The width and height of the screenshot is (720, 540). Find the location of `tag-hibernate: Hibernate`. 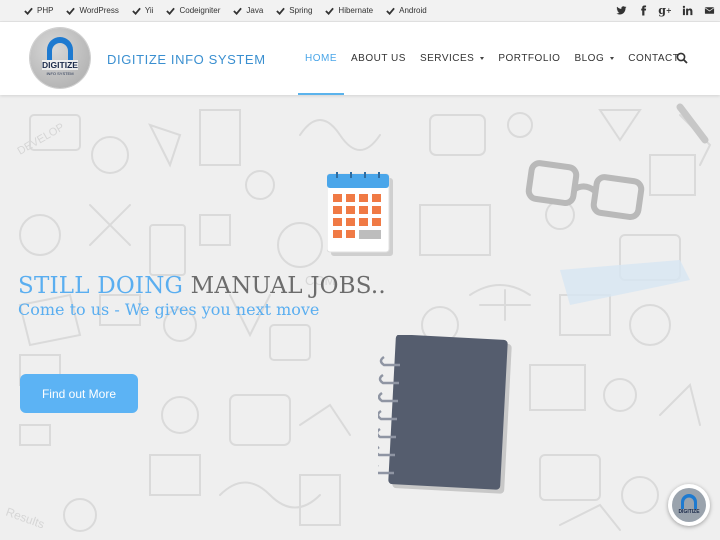

tag-hibernate: Hibernate is located at coordinates (349, 10).